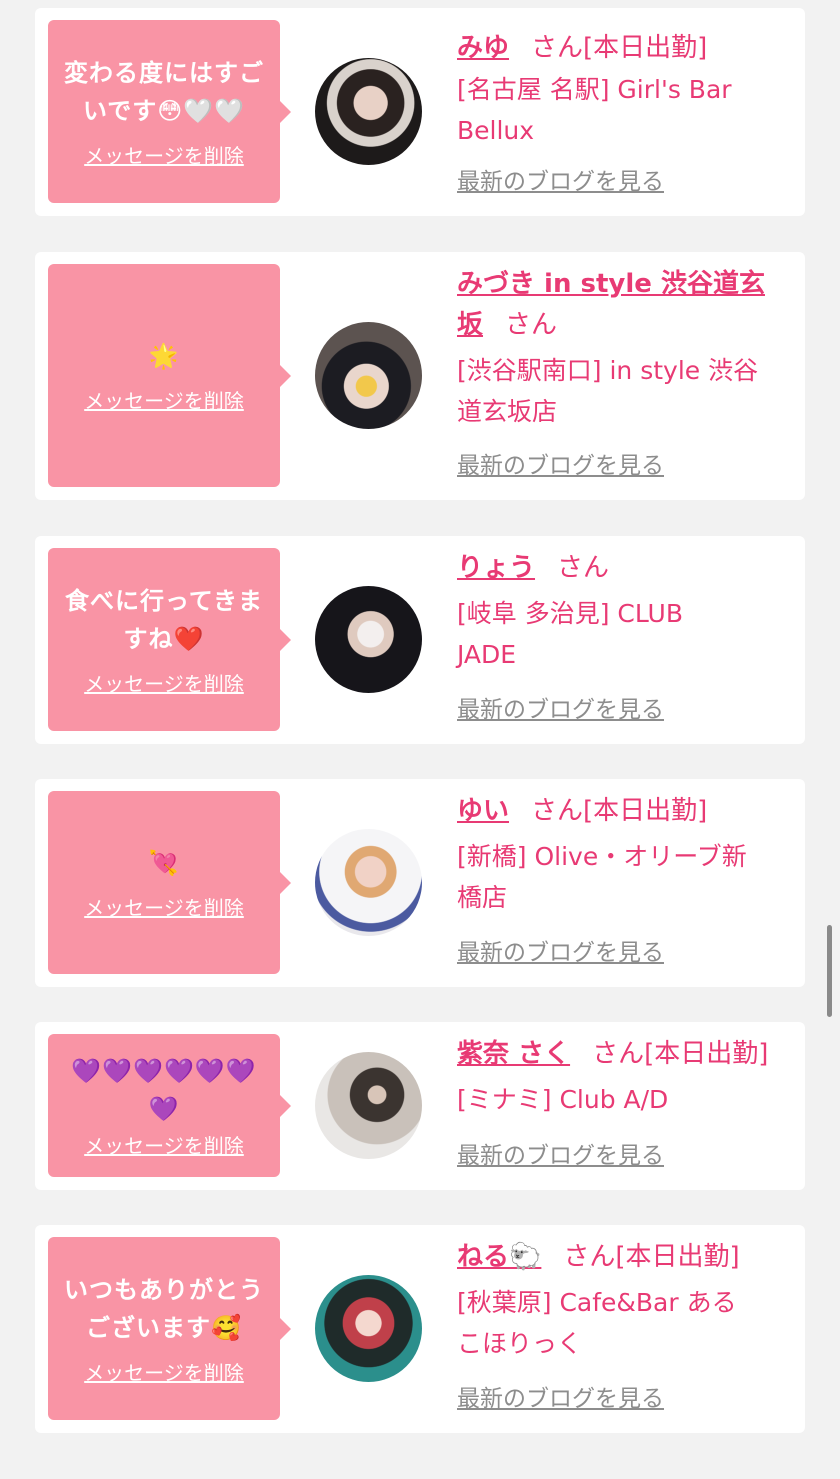  I want to click on message-bubble: 食べに行ってきま すね❤️ メッセージを削除, so click(169, 639).